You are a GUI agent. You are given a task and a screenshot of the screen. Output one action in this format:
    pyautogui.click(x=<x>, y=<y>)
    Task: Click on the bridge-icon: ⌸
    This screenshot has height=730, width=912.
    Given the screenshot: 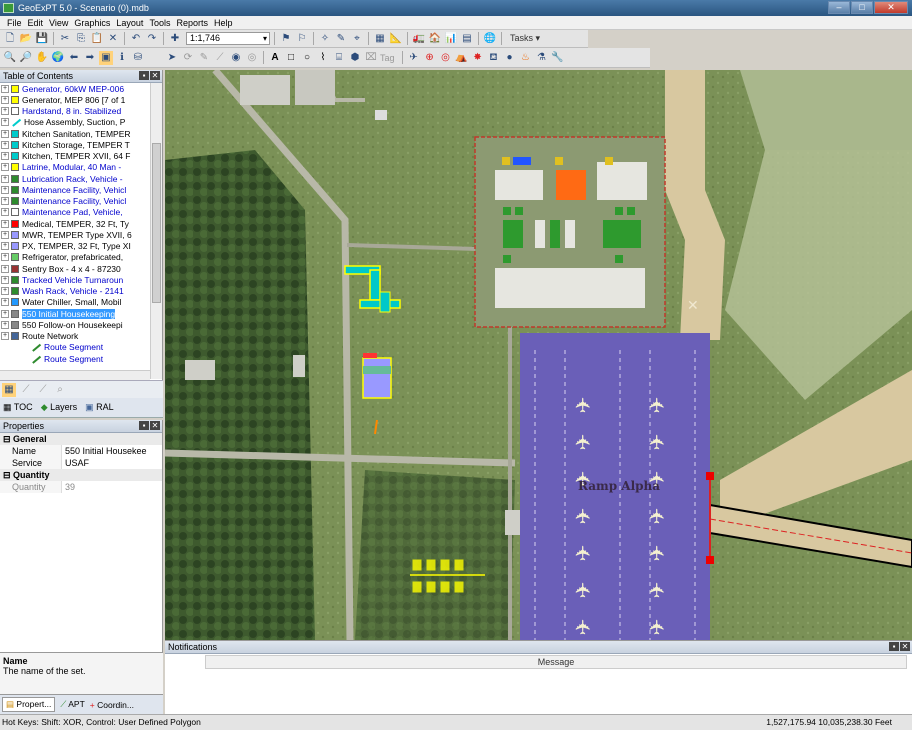 What is the action you would take?
    pyautogui.click(x=339, y=58)
    